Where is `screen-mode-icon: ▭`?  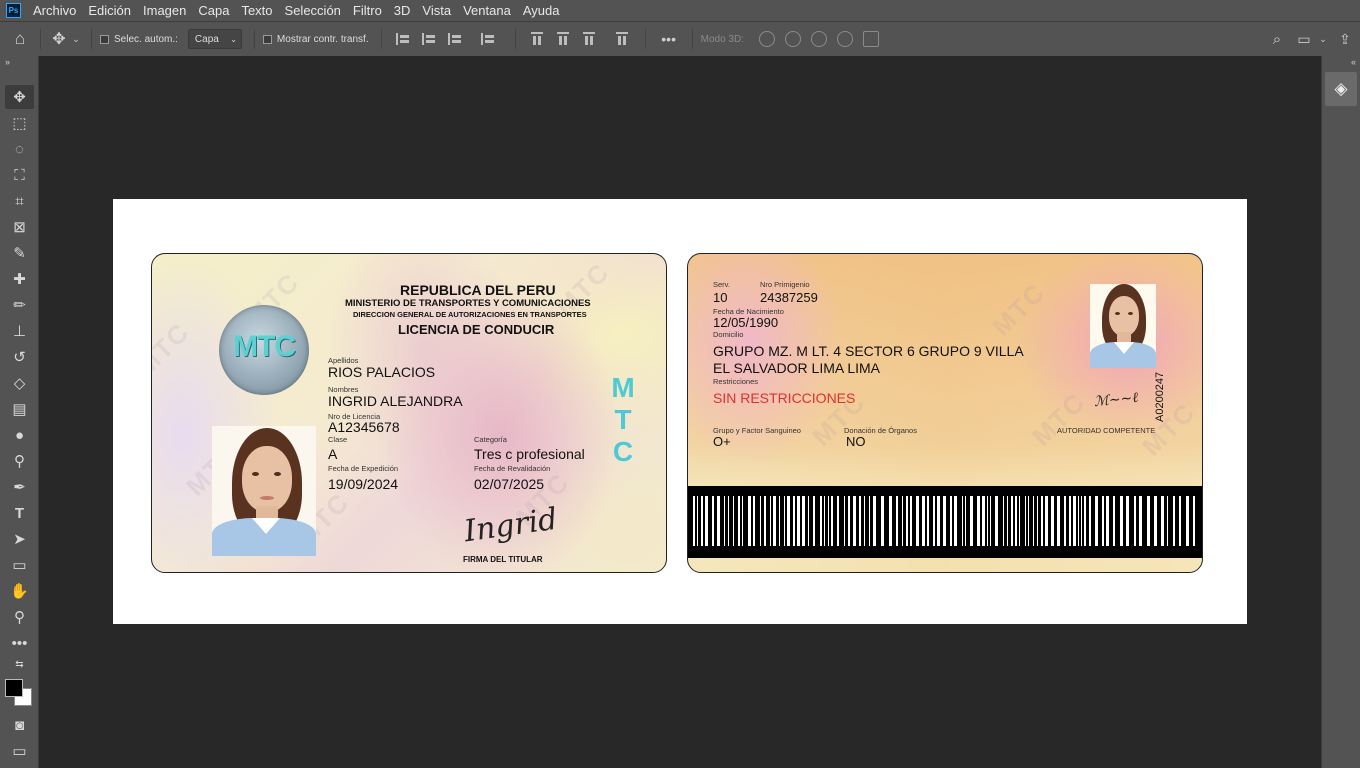 screen-mode-icon: ▭ is located at coordinates (19, 751).